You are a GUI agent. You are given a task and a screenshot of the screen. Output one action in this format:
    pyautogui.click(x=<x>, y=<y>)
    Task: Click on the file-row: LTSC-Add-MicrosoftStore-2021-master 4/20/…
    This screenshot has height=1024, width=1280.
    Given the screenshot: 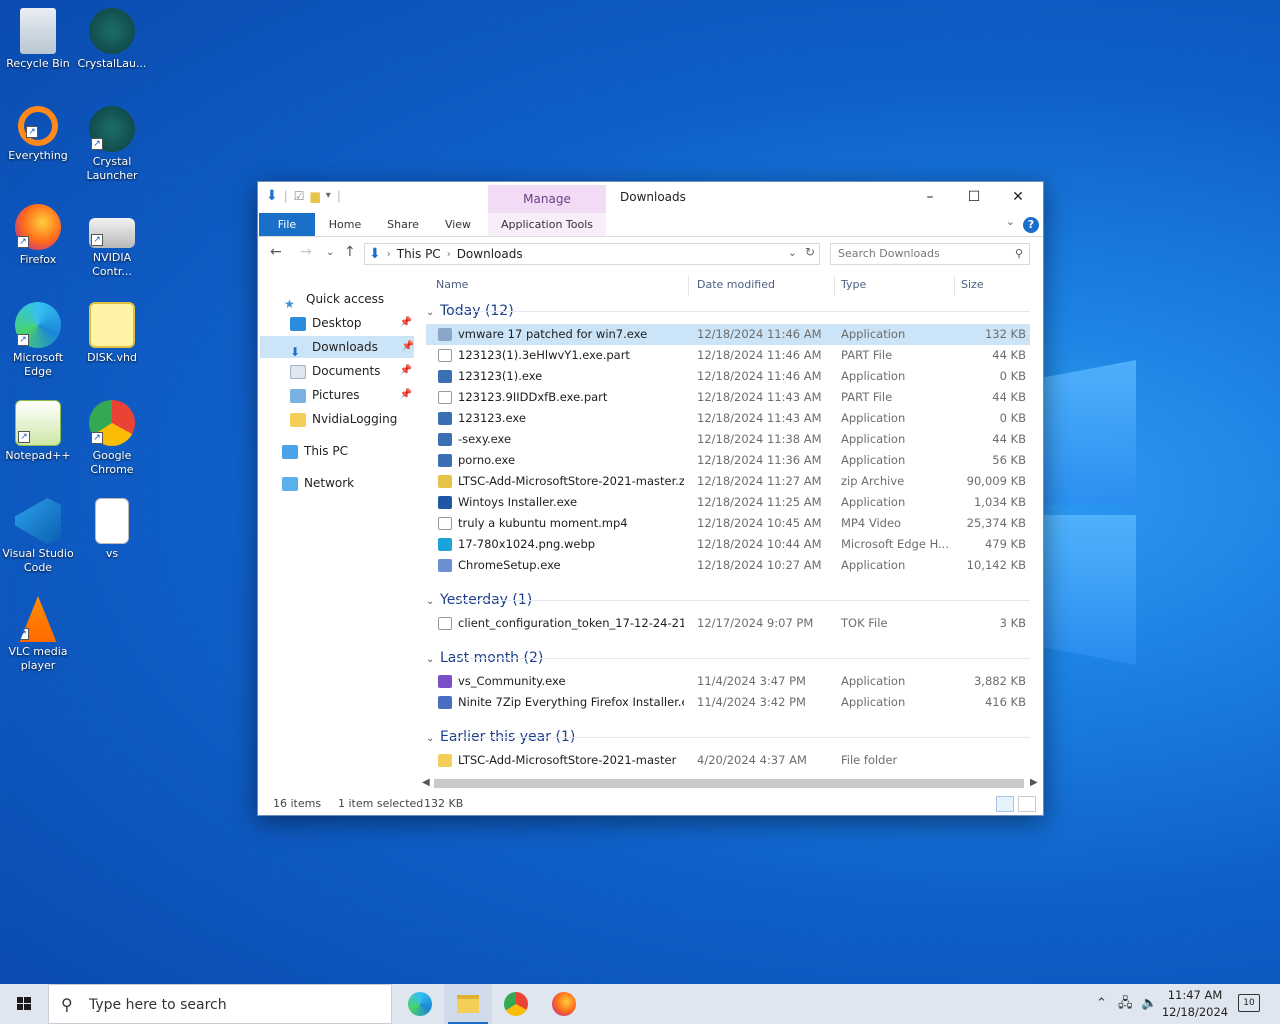 What is the action you would take?
    pyautogui.click(x=728, y=760)
    